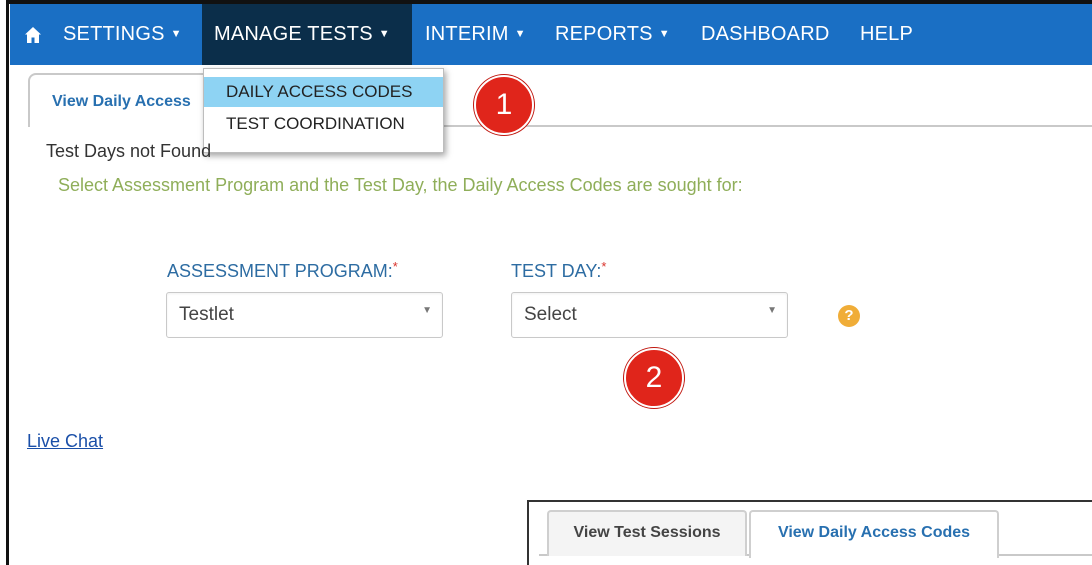 This screenshot has height=565, width=1092. I want to click on nav-dashboard: DASHBOARD, so click(765, 34).